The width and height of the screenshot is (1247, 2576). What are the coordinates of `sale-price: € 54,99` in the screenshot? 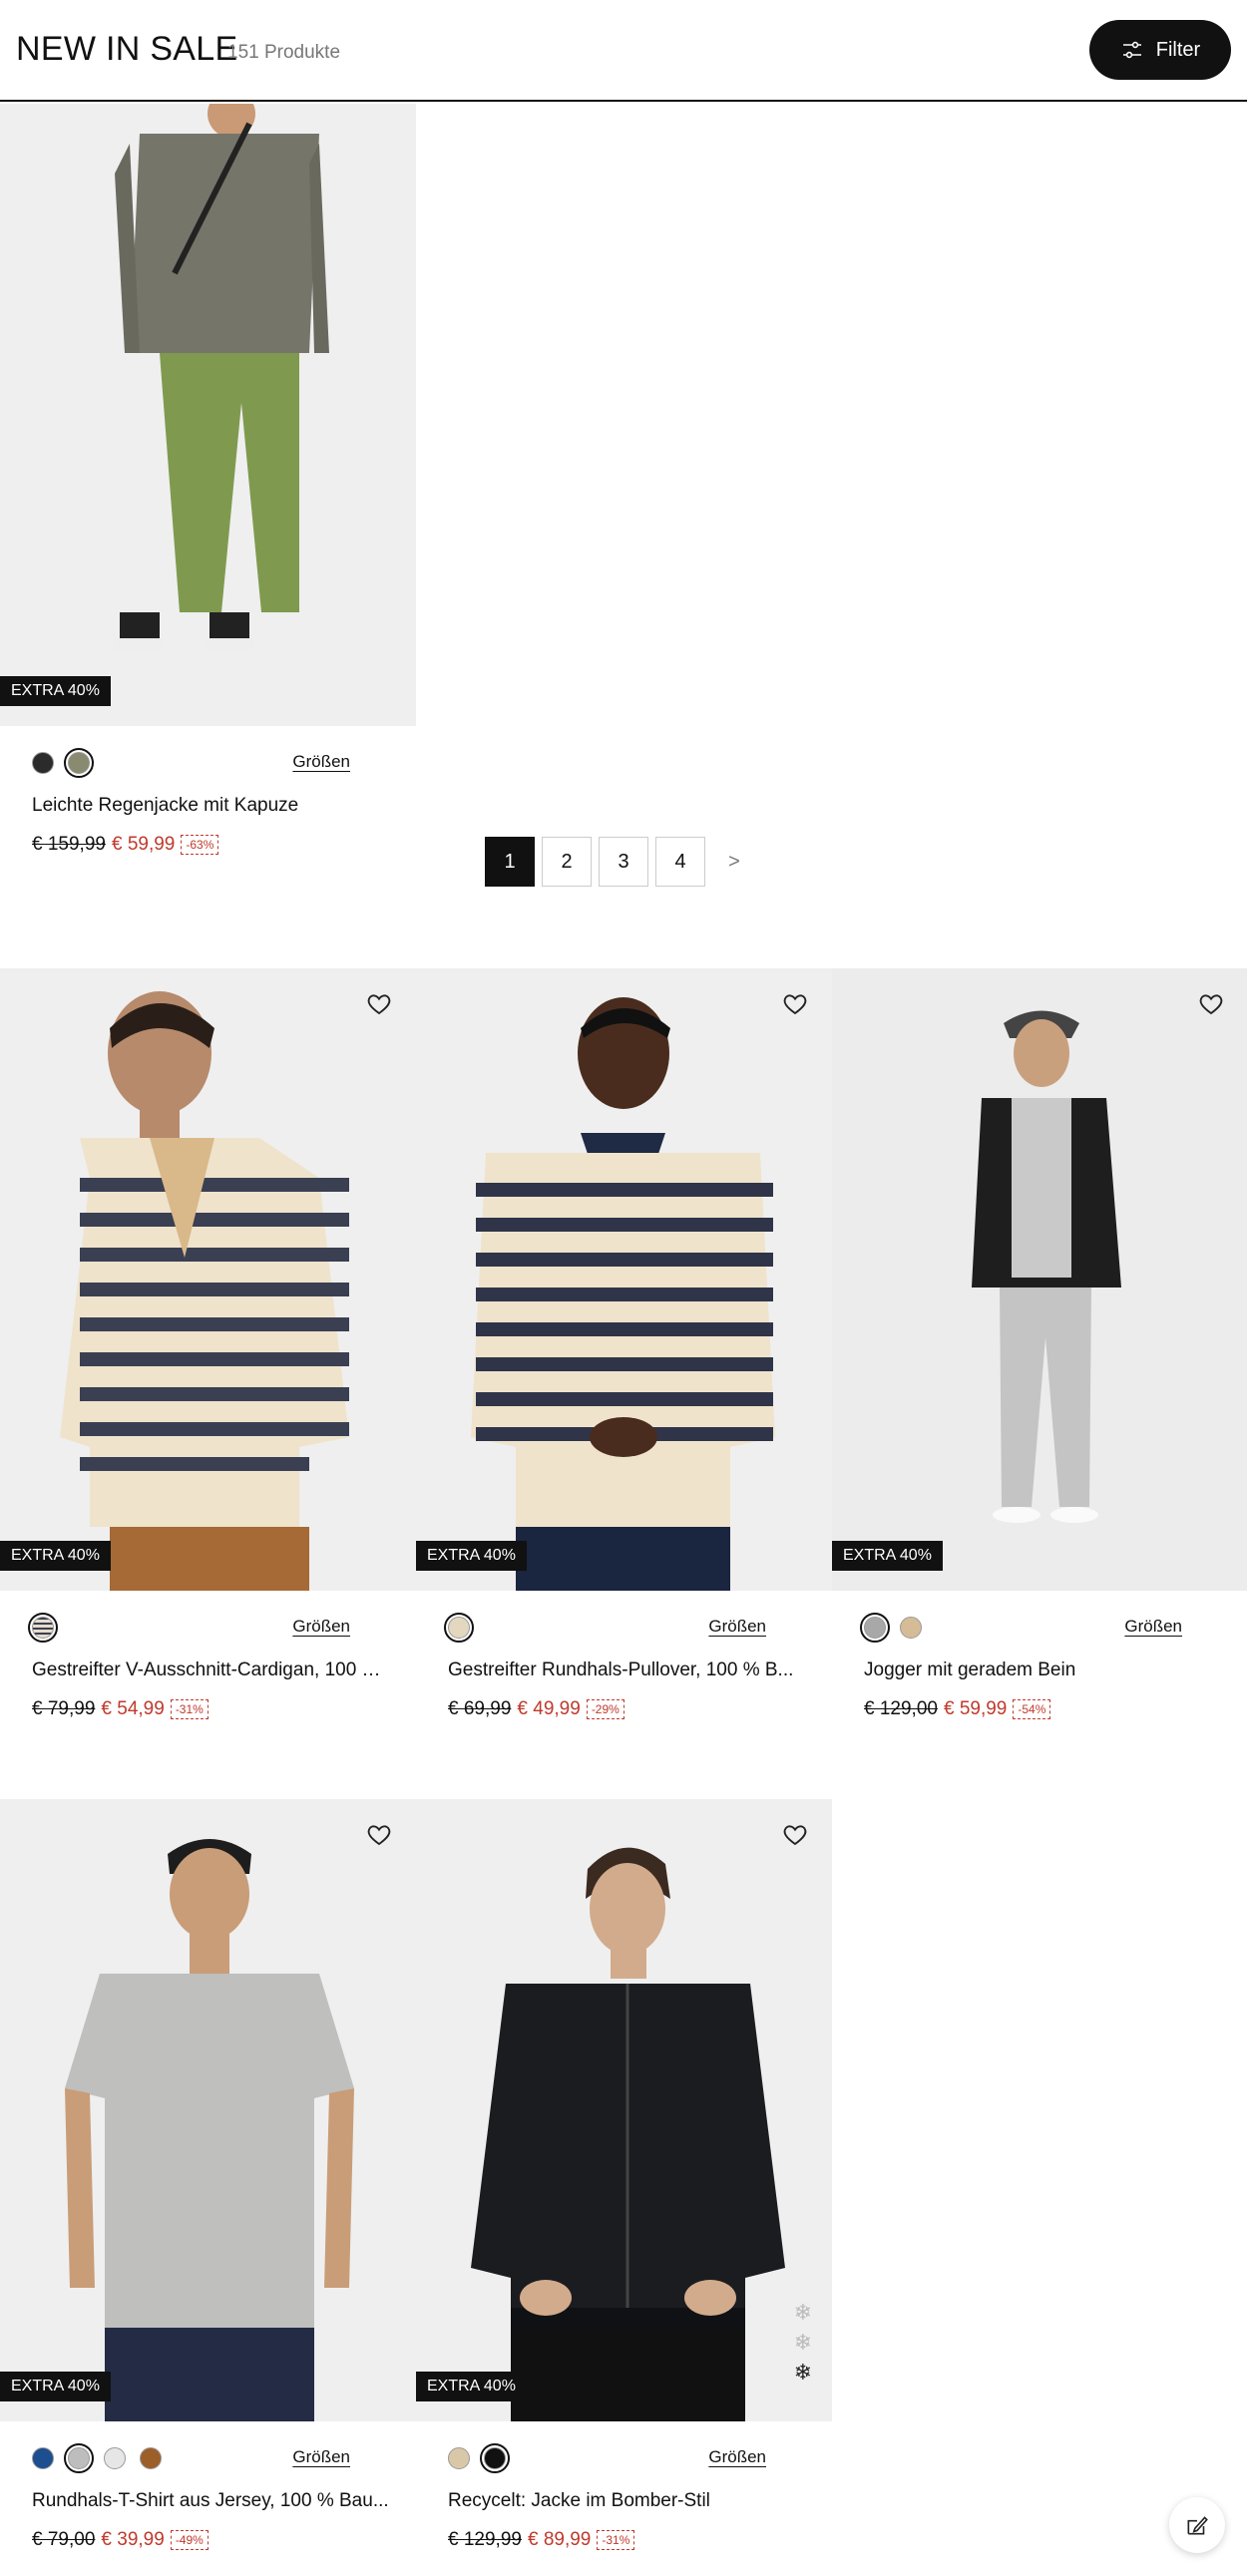 It's located at (133, 1709).